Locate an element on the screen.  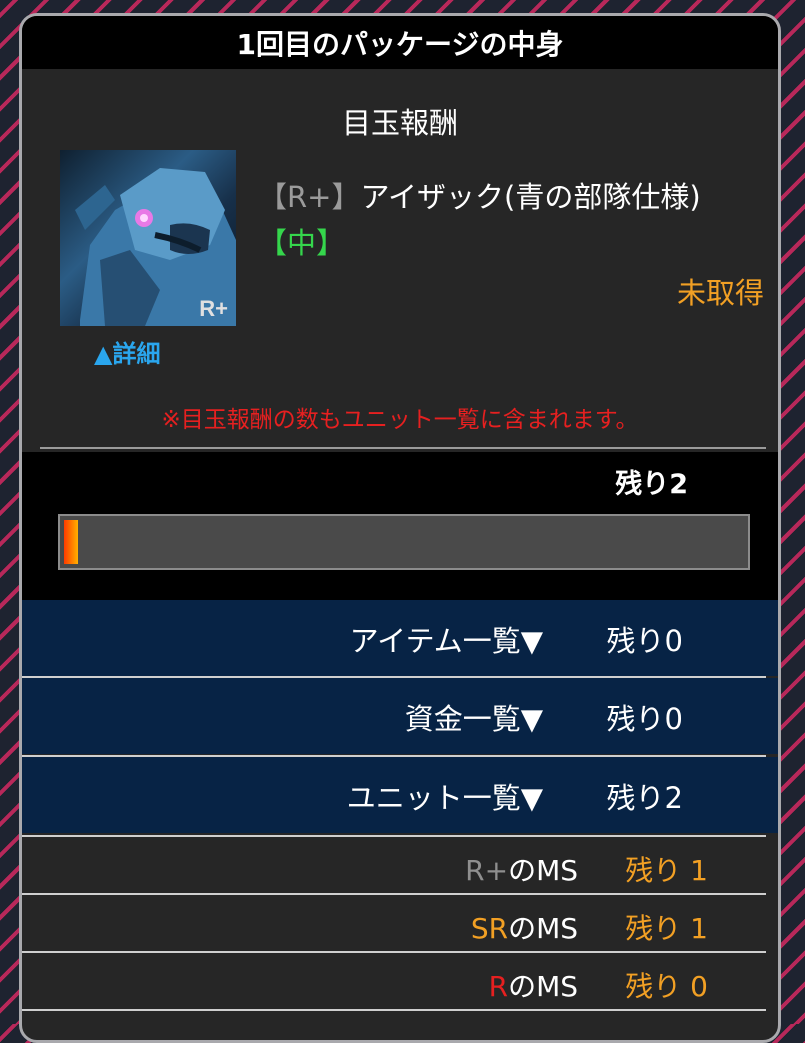
ms-row-rplus: R+のMS 残り 1 is located at coordinates (400, 865).